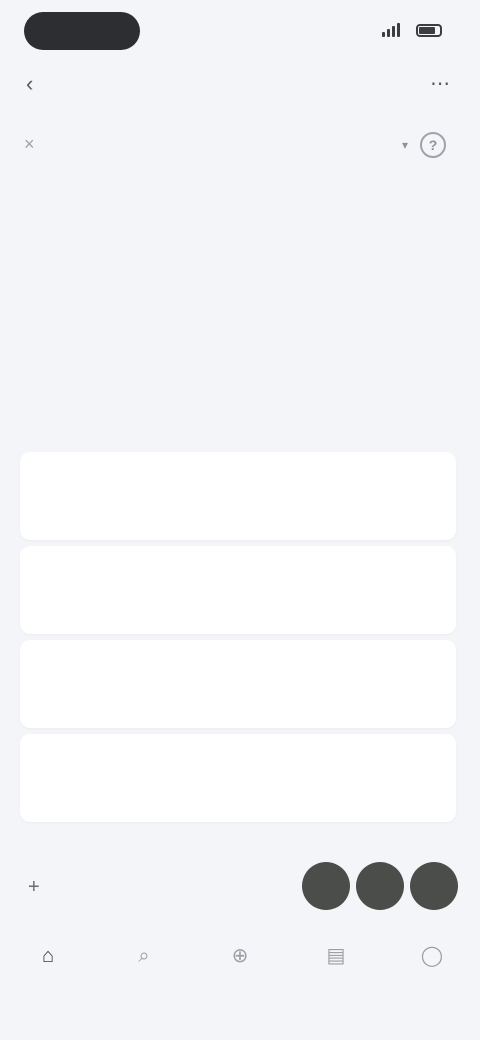  Describe the element at coordinates (432, 956) in the screenshot. I see `profile-icon: ◯` at that location.